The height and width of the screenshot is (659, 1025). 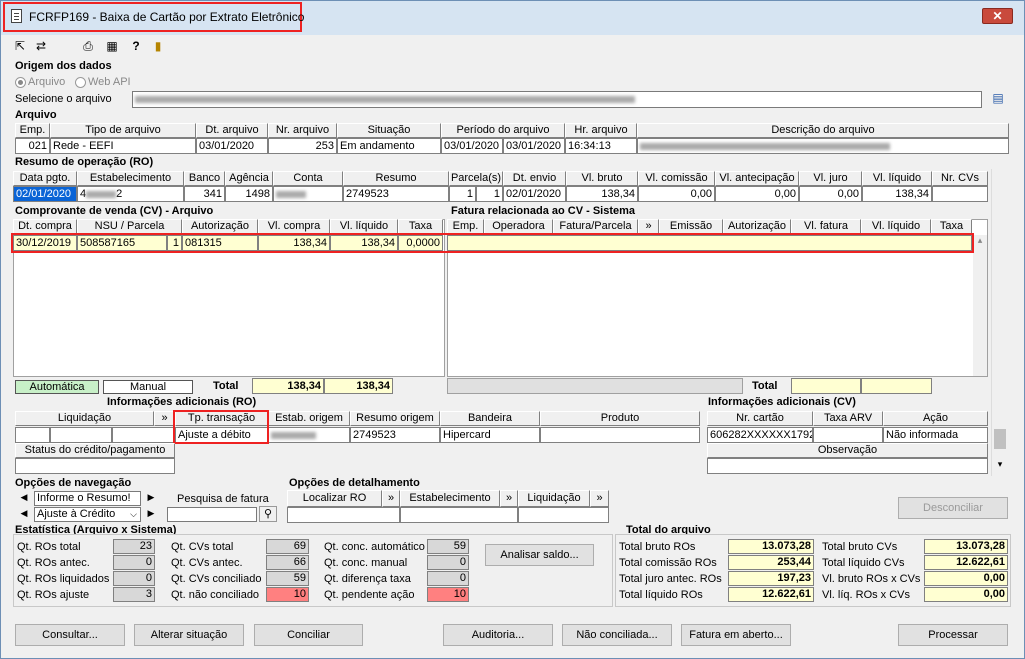 I want to click on desconciliar-button: Desconciliar, so click(x=953, y=508).